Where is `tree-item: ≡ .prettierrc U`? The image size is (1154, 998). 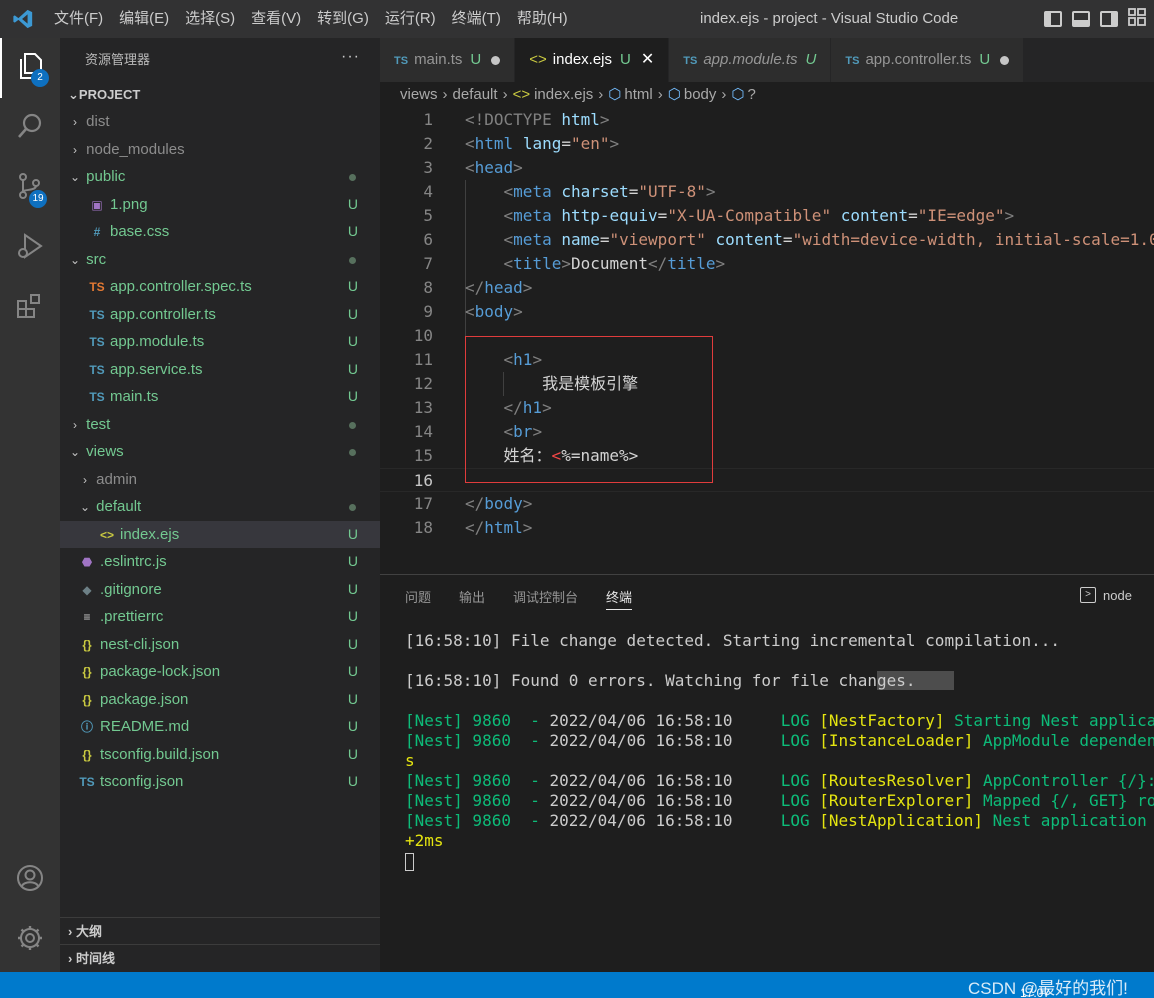
tree-item: ≡ .prettierrc U is located at coordinates (220, 617).